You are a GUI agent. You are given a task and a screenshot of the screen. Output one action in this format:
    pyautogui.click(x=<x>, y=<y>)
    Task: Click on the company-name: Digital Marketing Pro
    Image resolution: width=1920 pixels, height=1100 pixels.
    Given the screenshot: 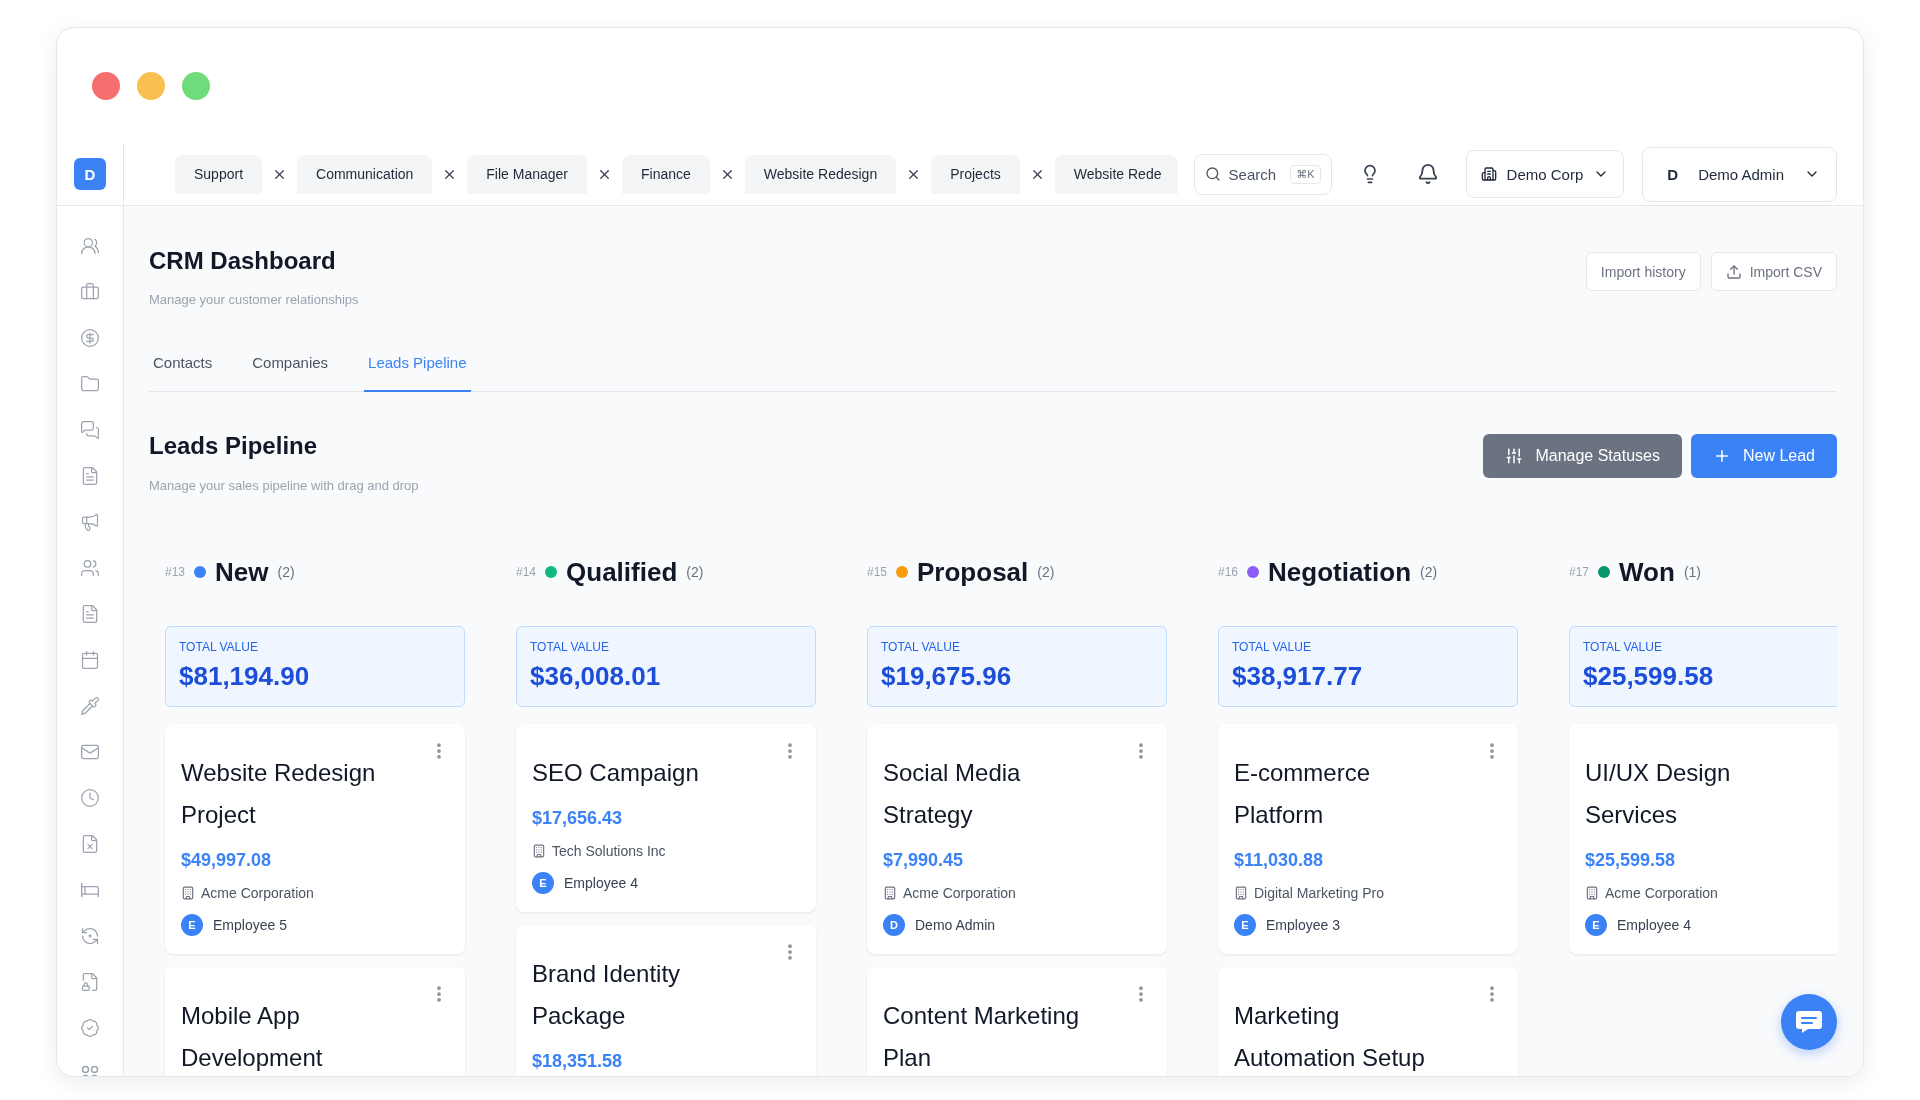 What is the action you would take?
    pyautogui.click(x=1319, y=893)
    